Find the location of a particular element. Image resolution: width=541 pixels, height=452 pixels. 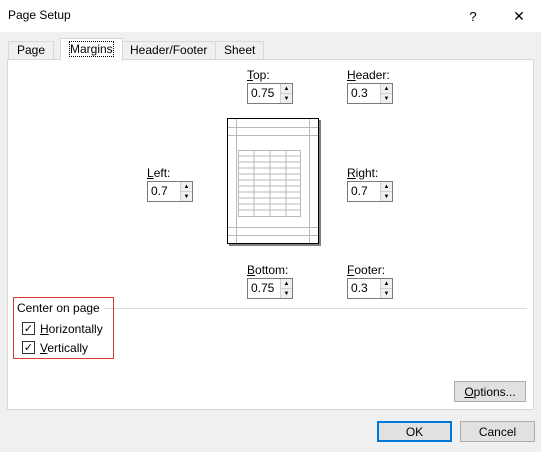

footer-margin-spinner: ▲▼ is located at coordinates (370, 288).